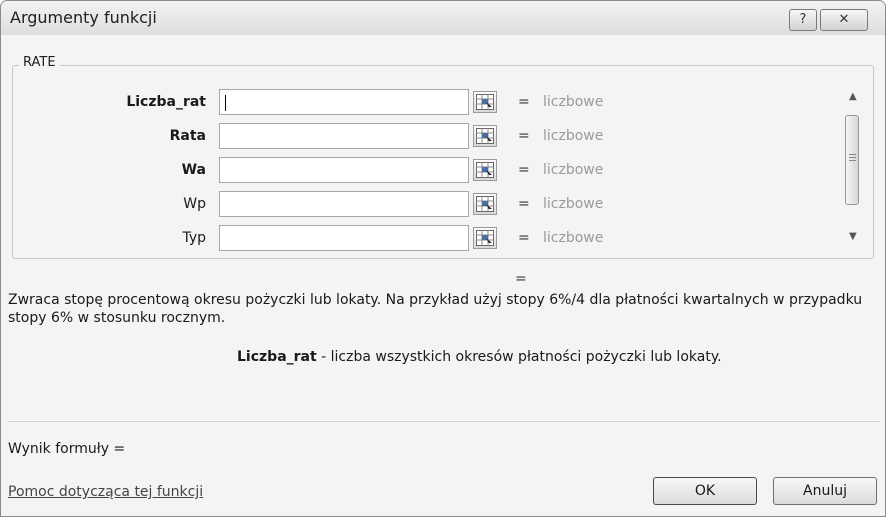 This screenshot has height=517, width=886. I want to click on argument-label: Wa, so click(193, 170).